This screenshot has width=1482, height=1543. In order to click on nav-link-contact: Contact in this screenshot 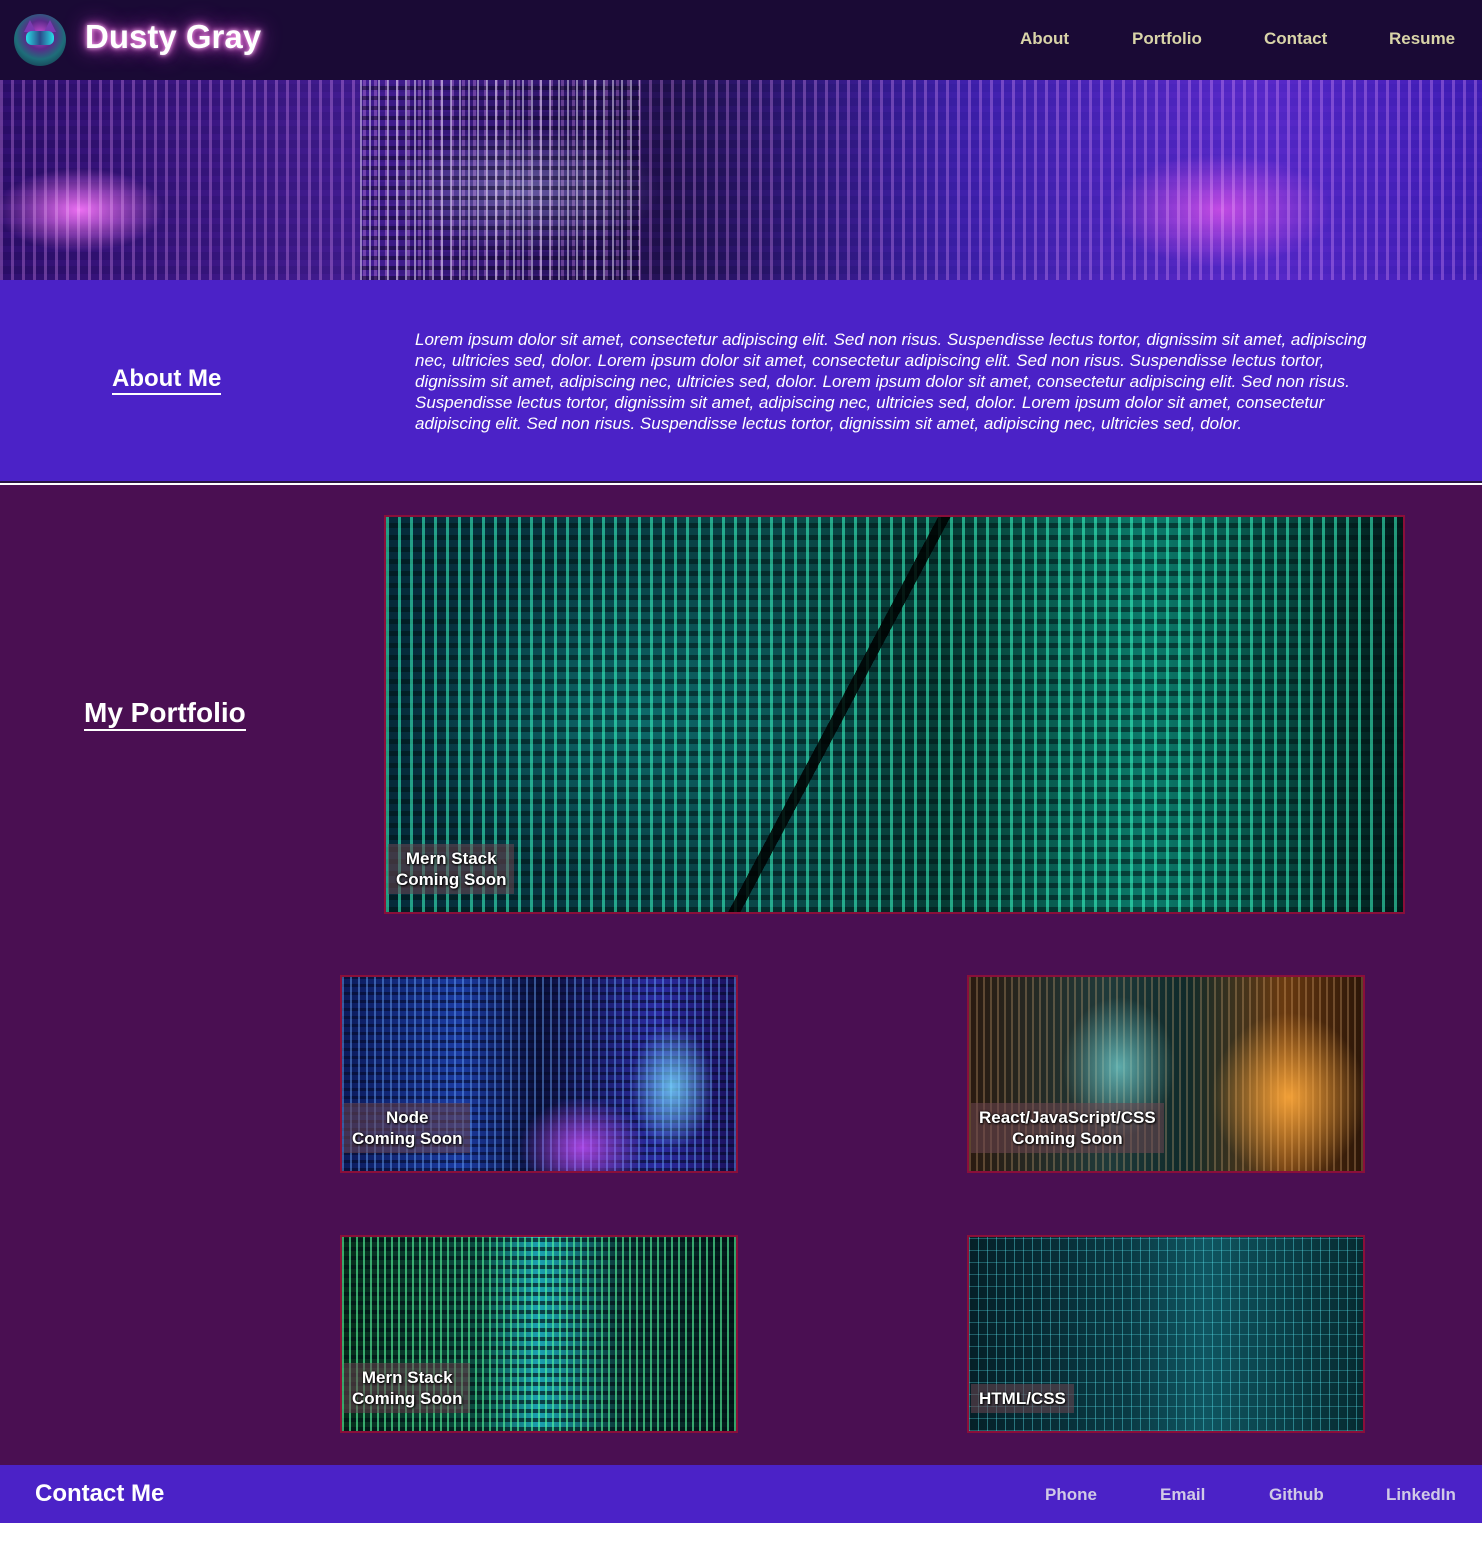, I will do `click(1295, 39)`.